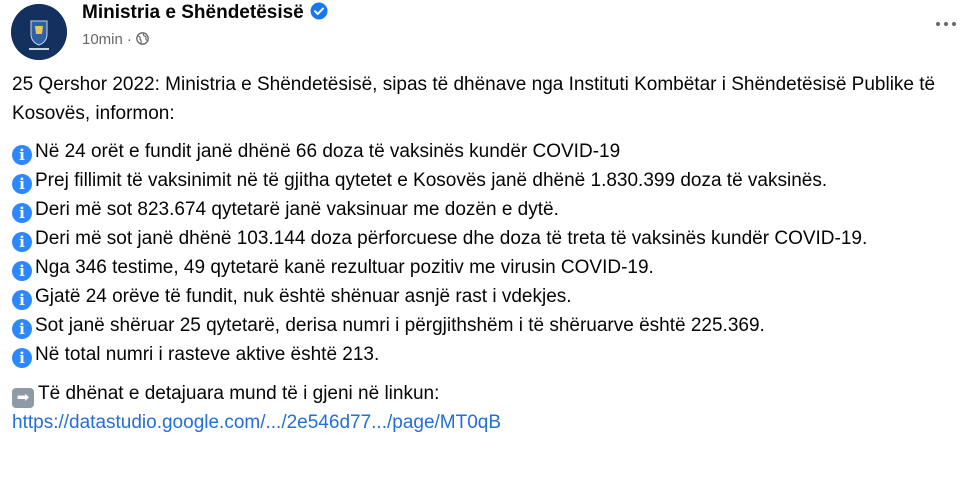  What do you see at coordinates (193, 12) in the screenshot?
I see `page-name-text: Ministria e Shëndetësisë` at bounding box center [193, 12].